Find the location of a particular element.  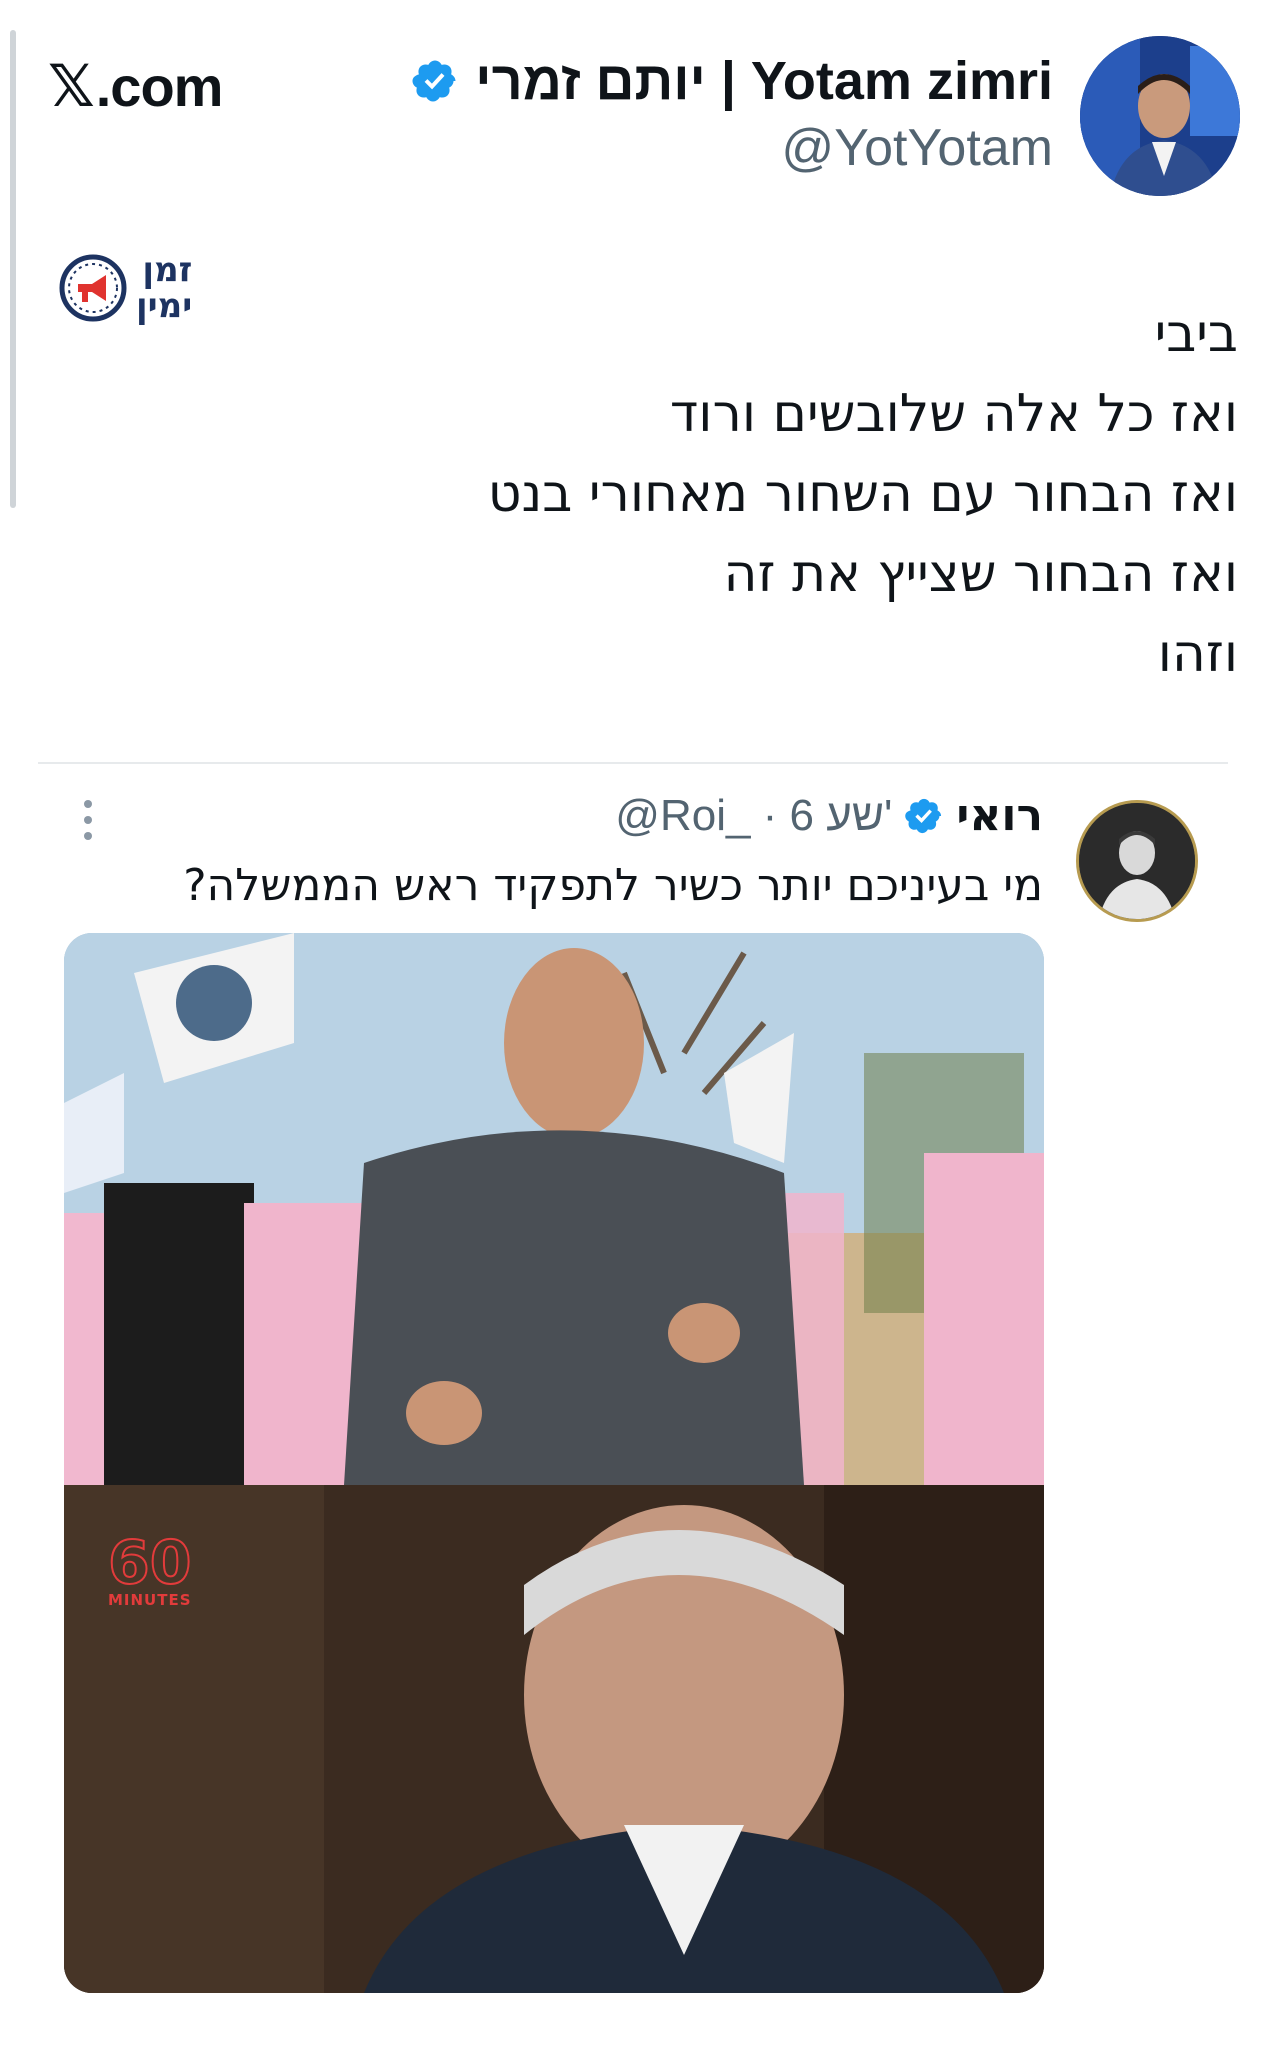

more-options-icon is located at coordinates (88, 822).